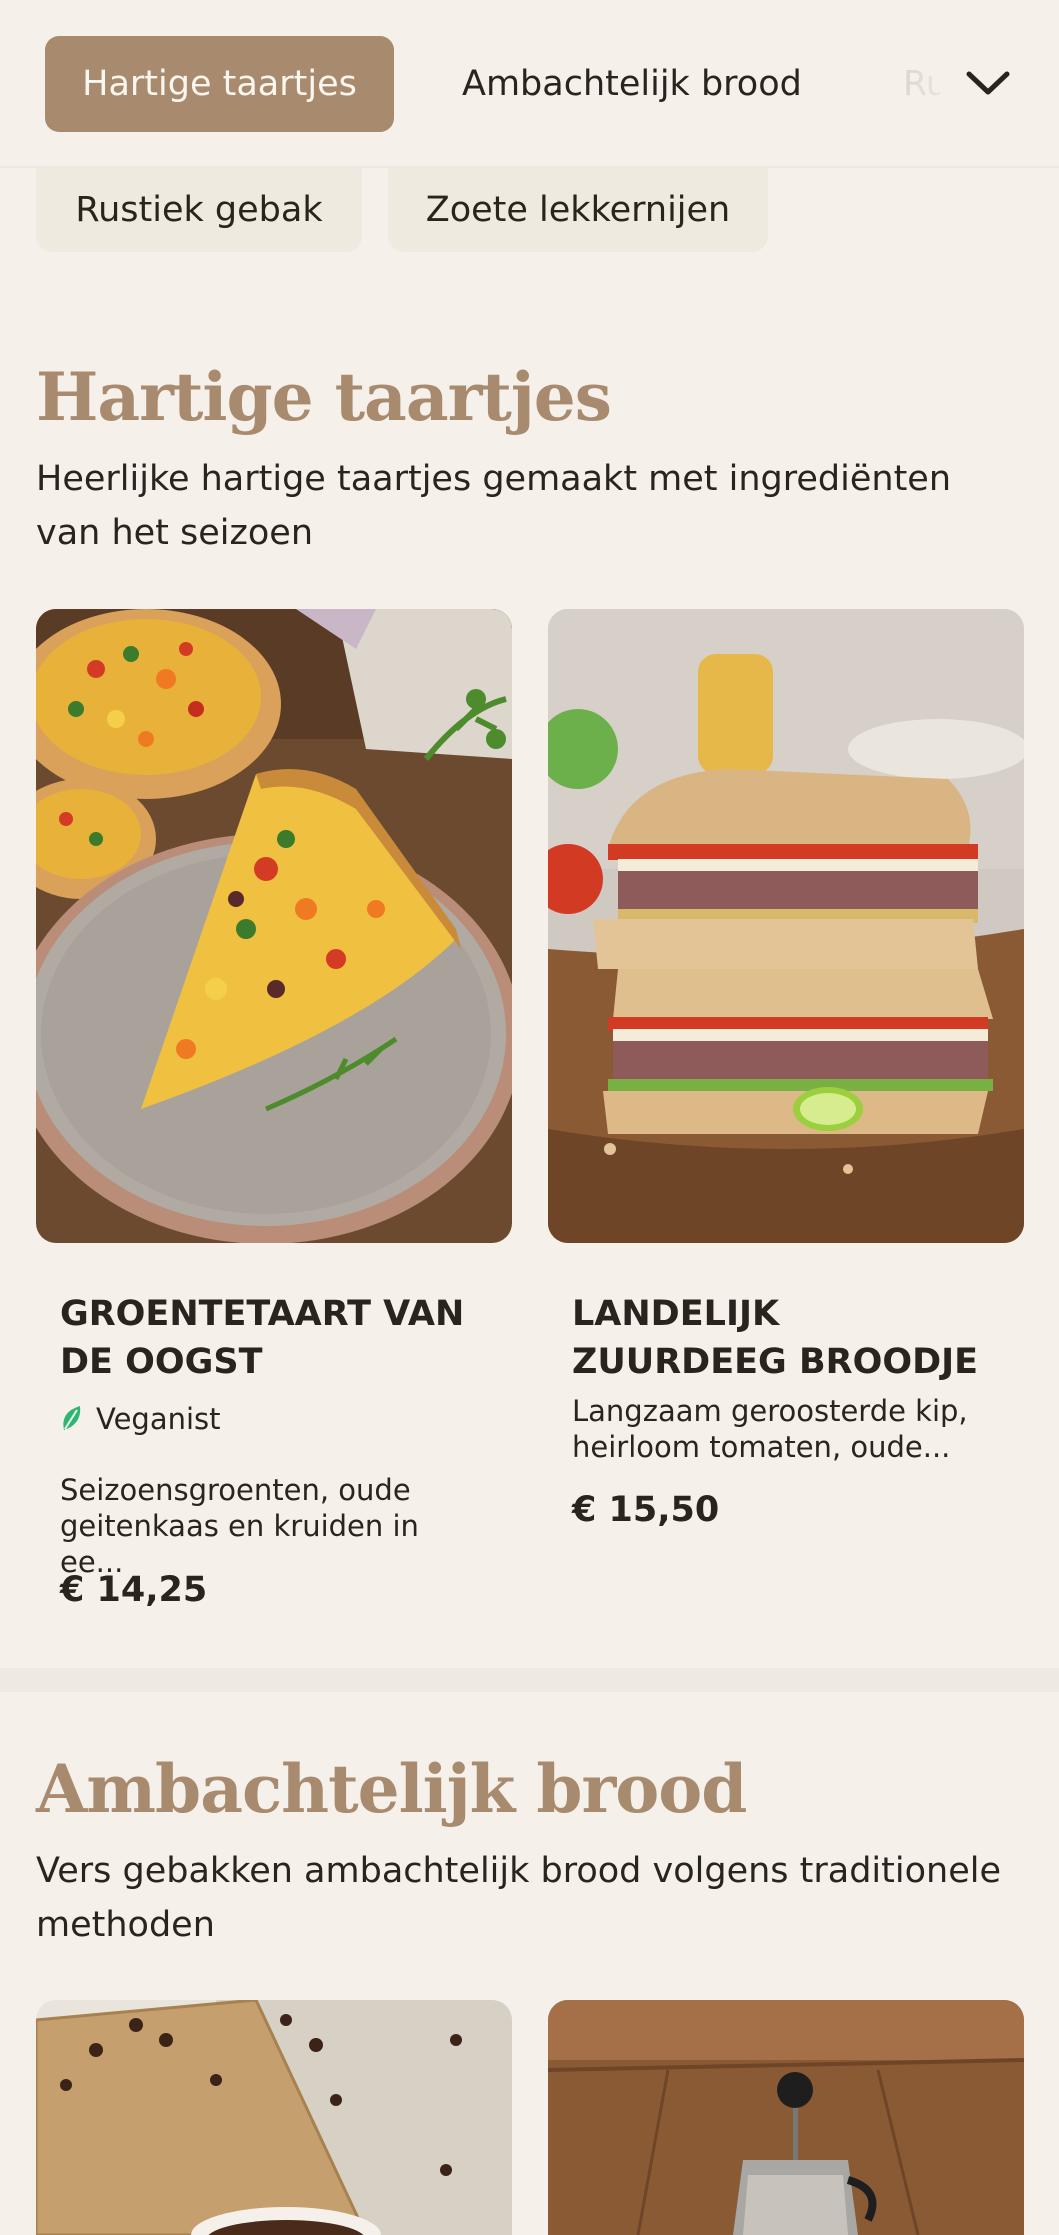  What do you see at coordinates (324, 397) in the screenshot?
I see `section-title: Hartige taartjes` at bounding box center [324, 397].